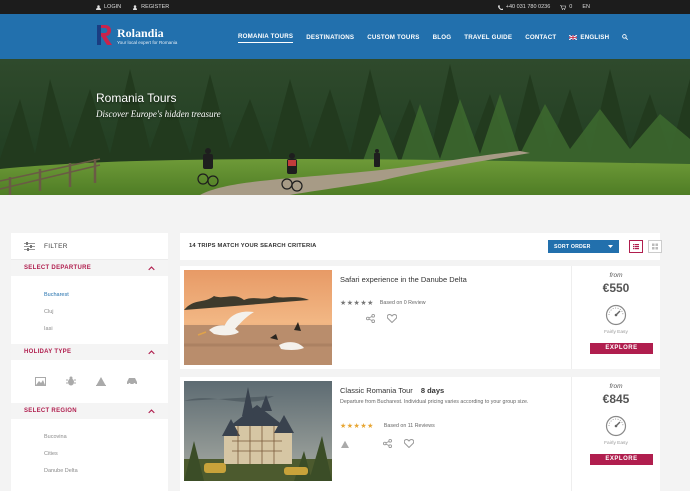  What do you see at coordinates (392, 390) in the screenshot?
I see `trip-title: Classic Romania Tour 8 days` at bounding box center [392, 390].